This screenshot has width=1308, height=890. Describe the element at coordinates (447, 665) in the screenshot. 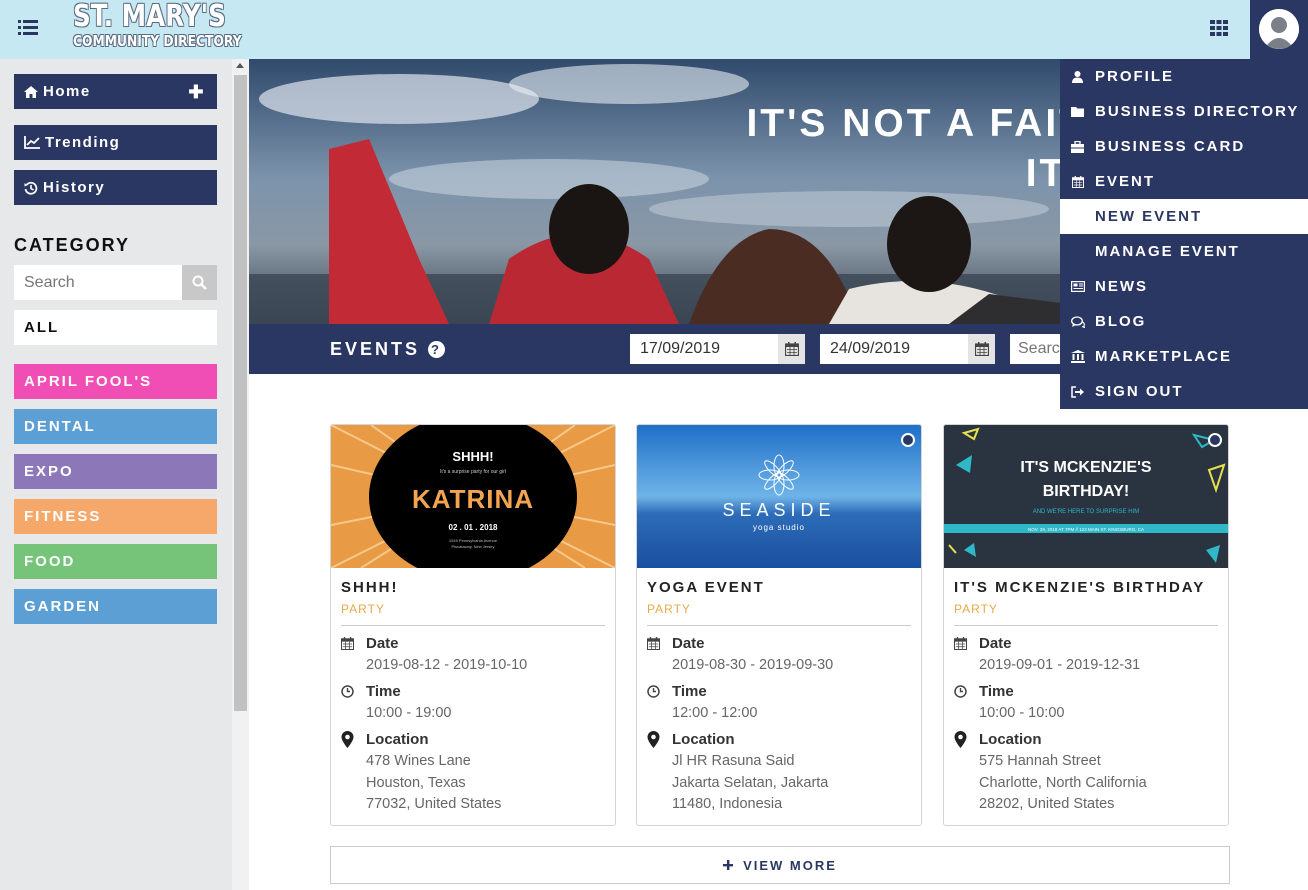

I see `event-date: 2019-08-12 - 2019-10-10` at that location.